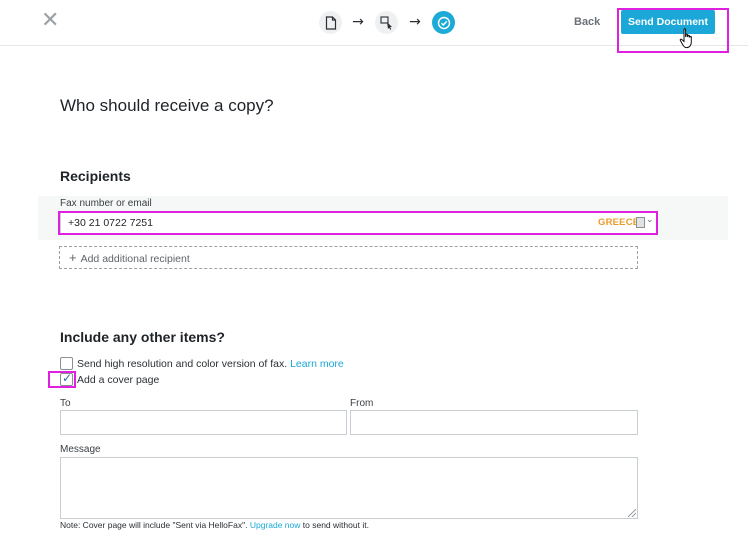  Describe the element at coordinates (348, 257) in the screenshot. I see `add-recipient-button: + Add additional recipient` at that location.